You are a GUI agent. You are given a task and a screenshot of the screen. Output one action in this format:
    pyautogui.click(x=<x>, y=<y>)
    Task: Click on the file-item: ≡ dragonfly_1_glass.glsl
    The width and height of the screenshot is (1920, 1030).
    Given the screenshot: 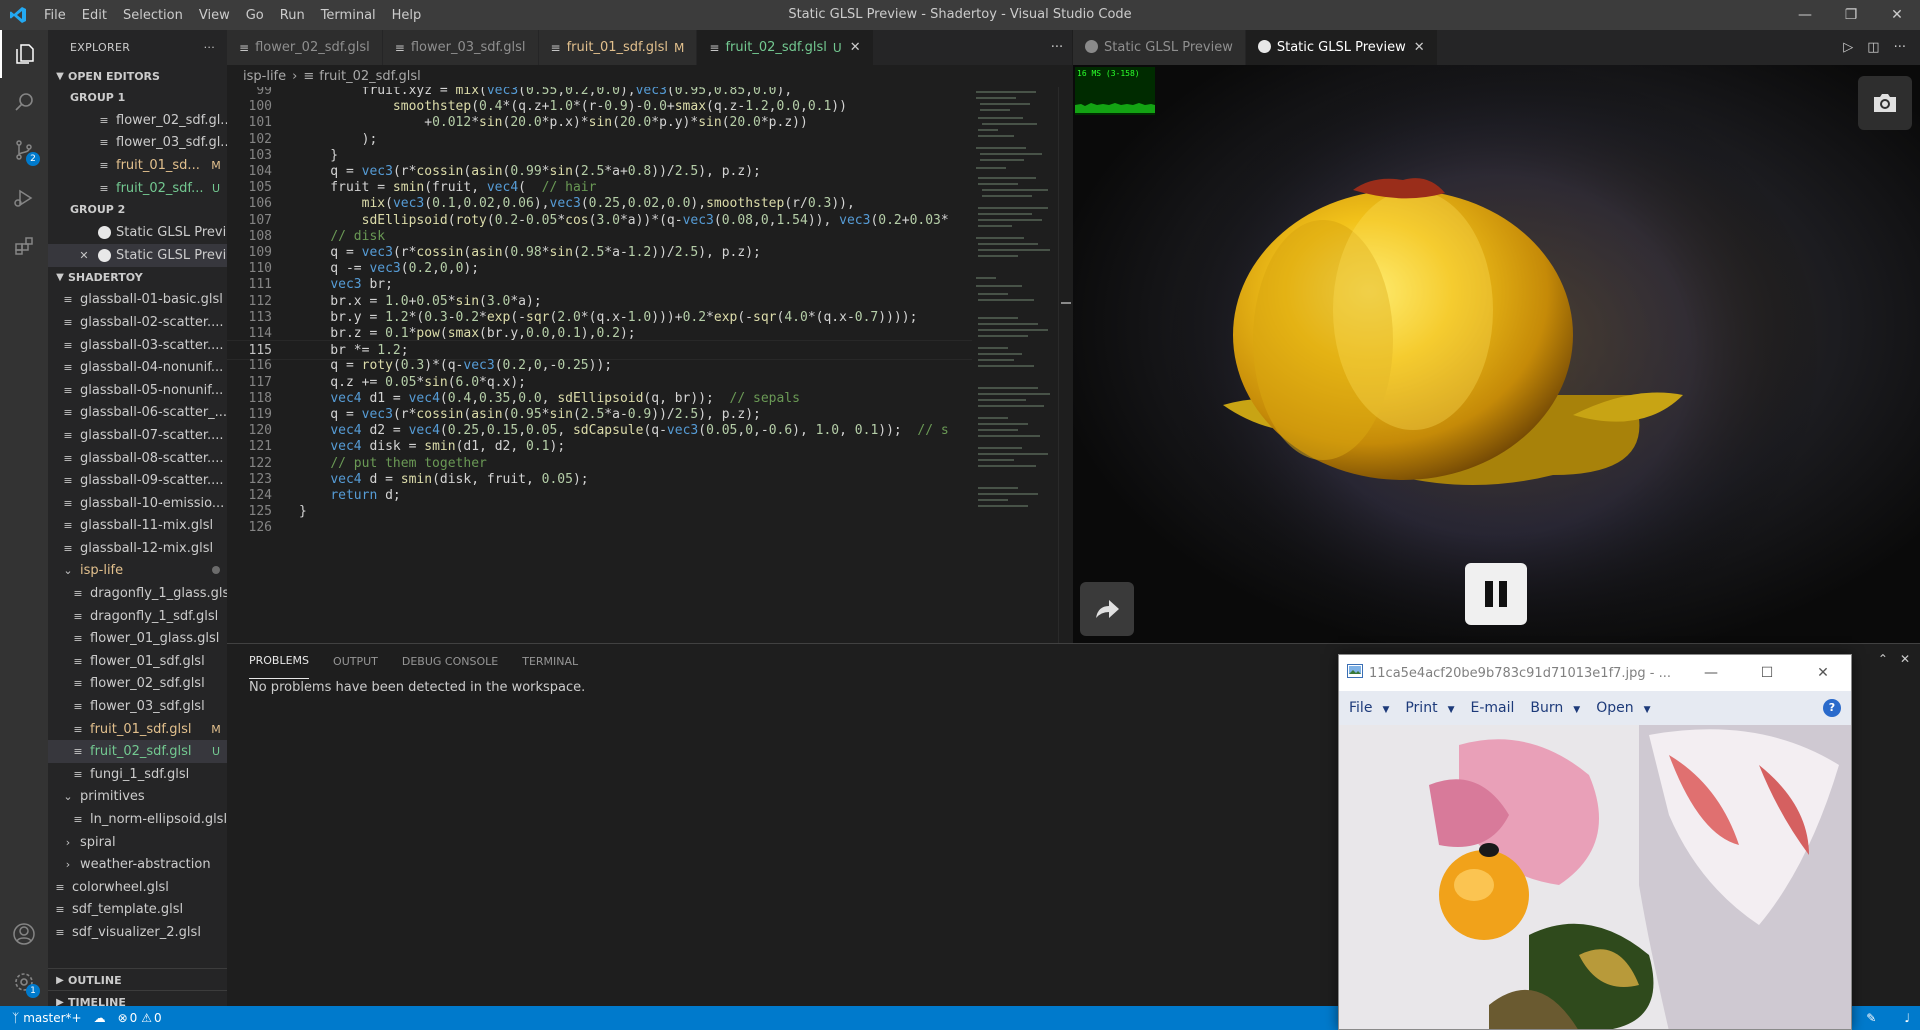 What is the action you would take?
    pyautogui.click(x=137, y=593)
    